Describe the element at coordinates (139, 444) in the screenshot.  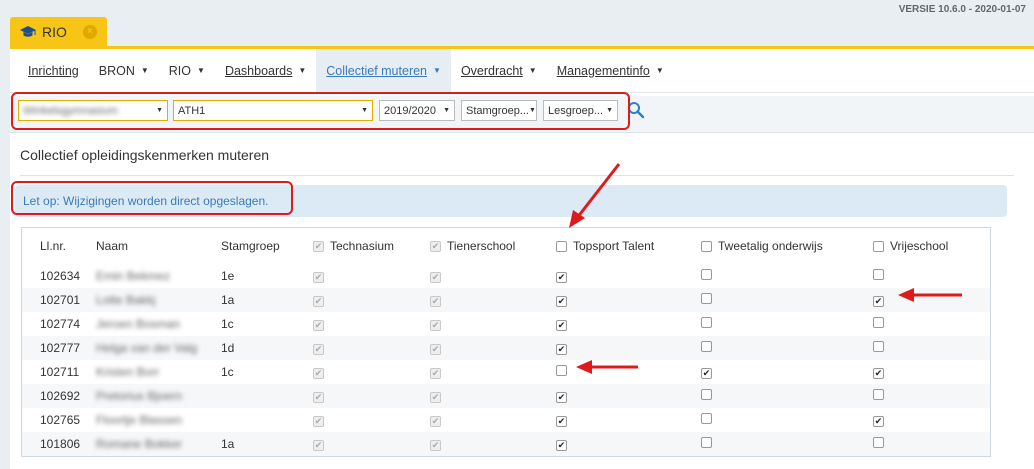
I see `cell-naam: Romane Bokker` at that location.